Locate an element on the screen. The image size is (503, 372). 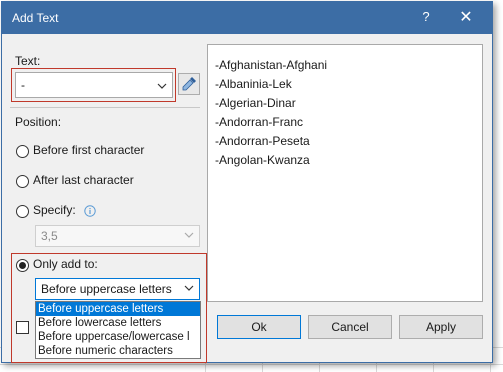
radio-after-last is located at coordinates (22, 181).